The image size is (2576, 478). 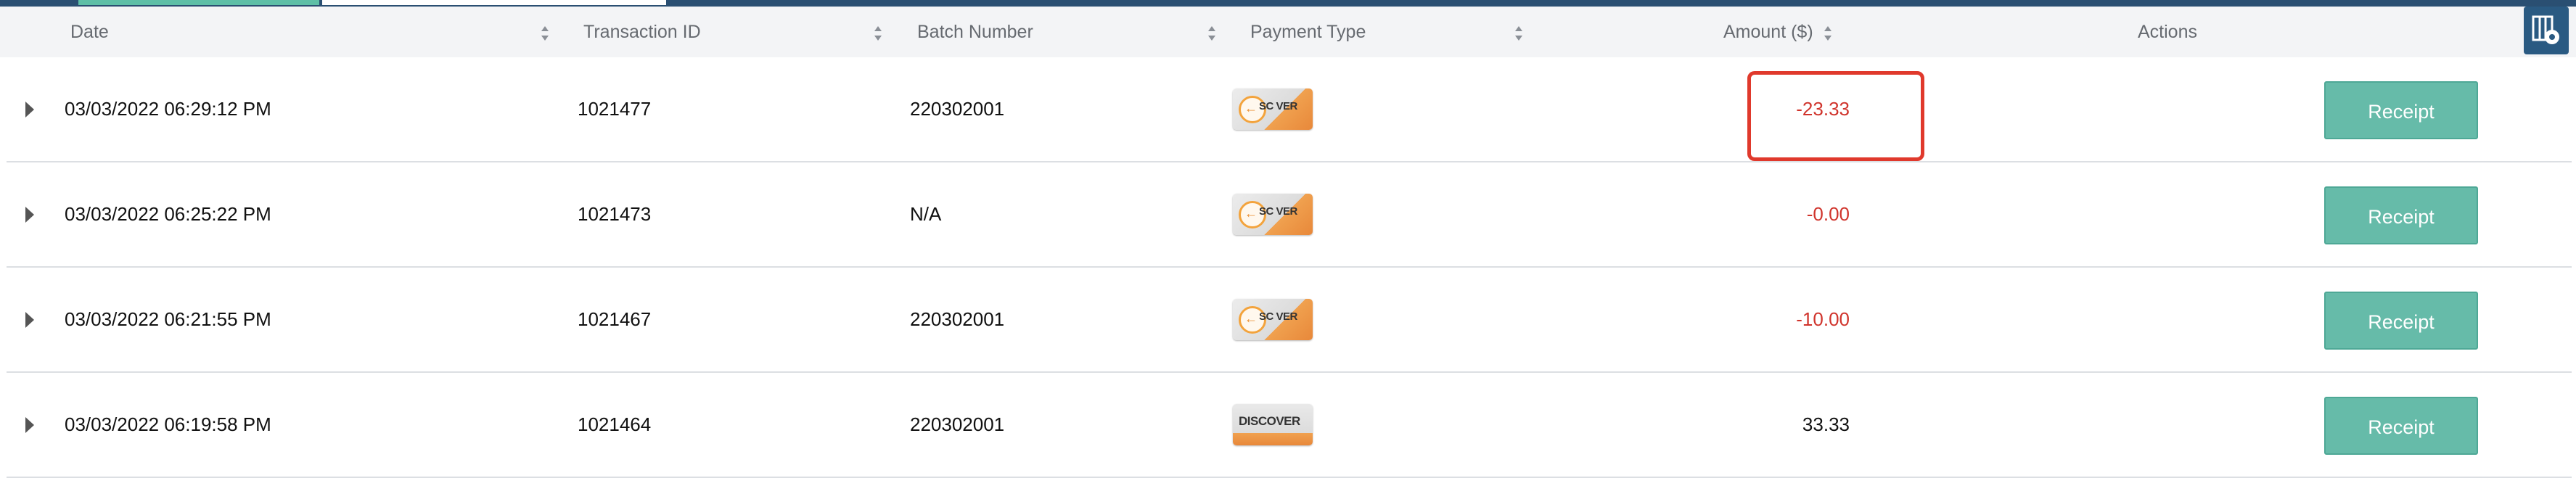 What do you see at coordinates (926, 214) in the screenshot?
I see `batch-number-cell: N/A` at bounding box center [926, 214].